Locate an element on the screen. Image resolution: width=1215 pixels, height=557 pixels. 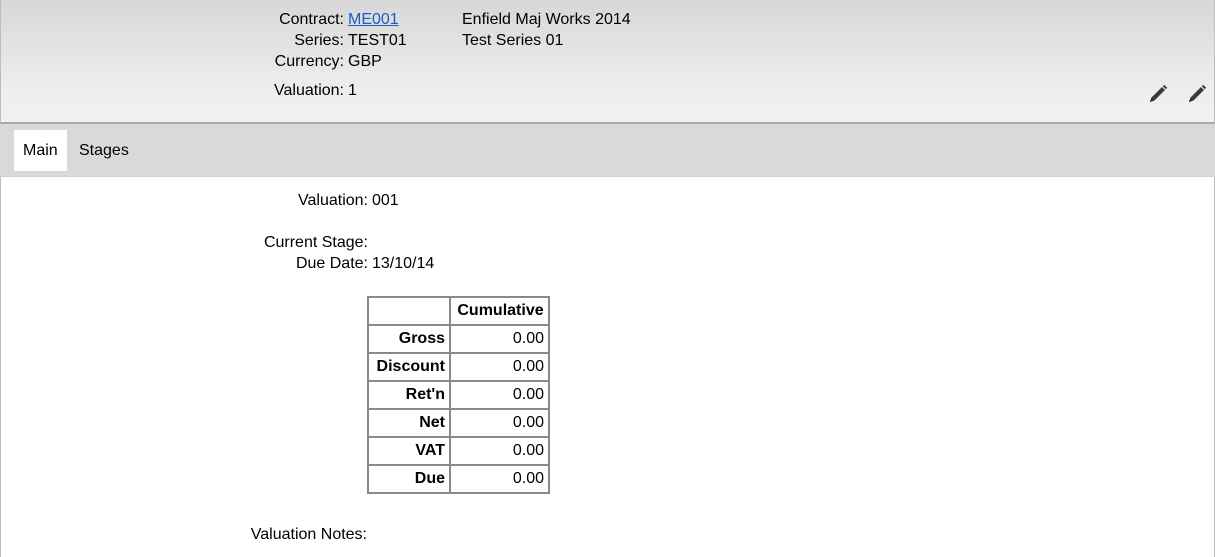
table-header-row: Cumulative is located at coordinates (458, 311).